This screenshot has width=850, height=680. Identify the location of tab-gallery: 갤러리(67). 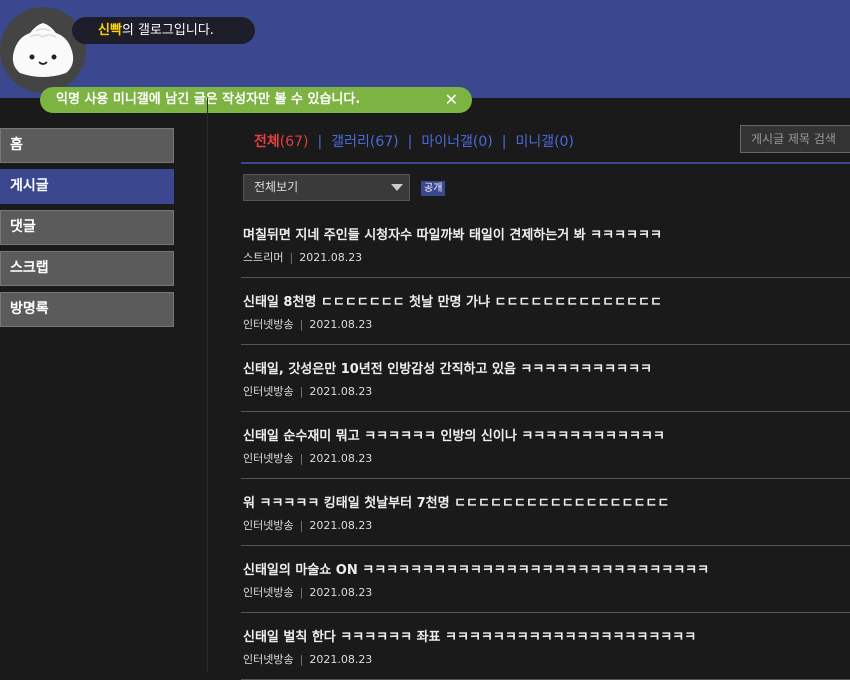
(364, 142).